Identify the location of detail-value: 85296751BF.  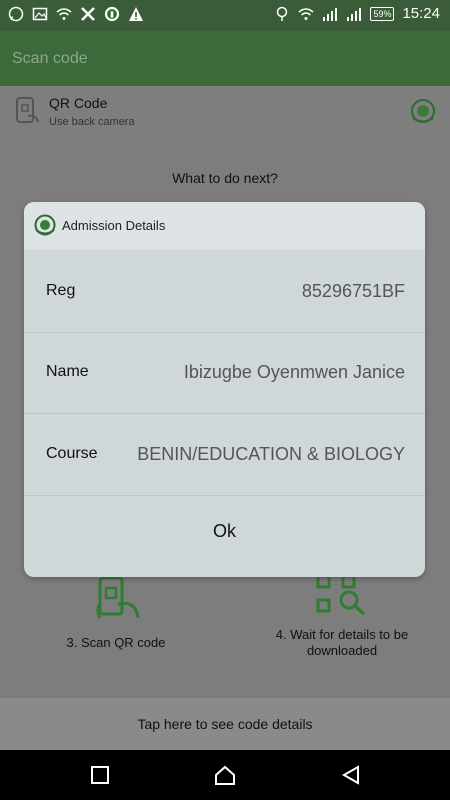
(353, 291).